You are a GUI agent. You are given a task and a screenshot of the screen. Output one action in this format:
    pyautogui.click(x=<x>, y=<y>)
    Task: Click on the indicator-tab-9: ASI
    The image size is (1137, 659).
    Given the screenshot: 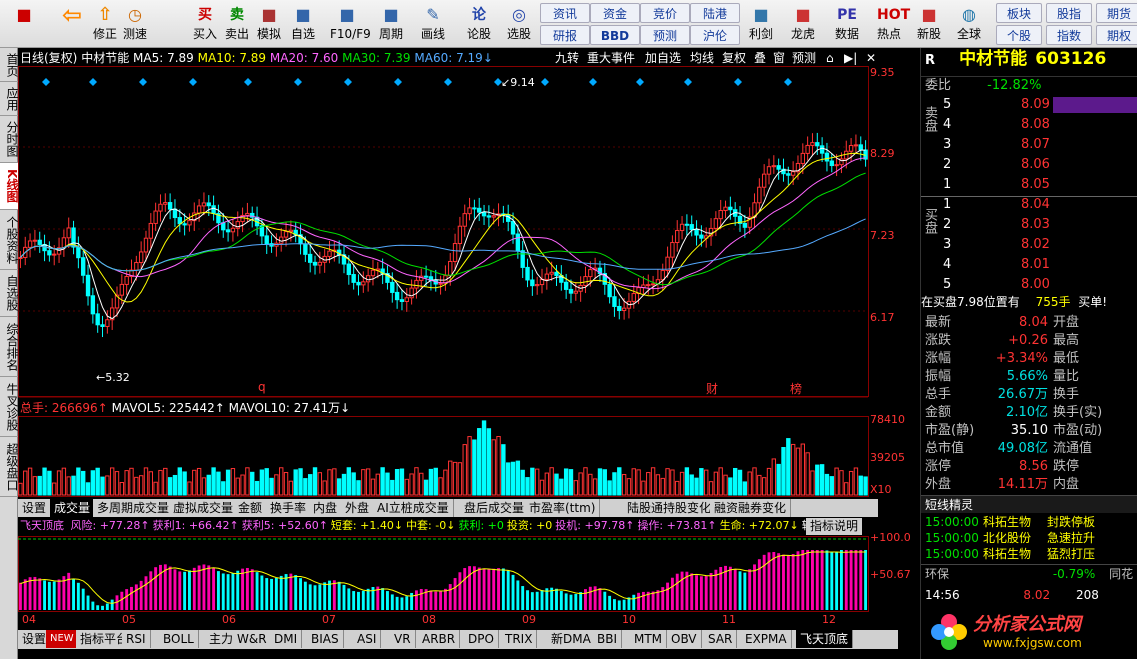 What is the action you would take?
    pyautogui.click(x=367, y=639)
    